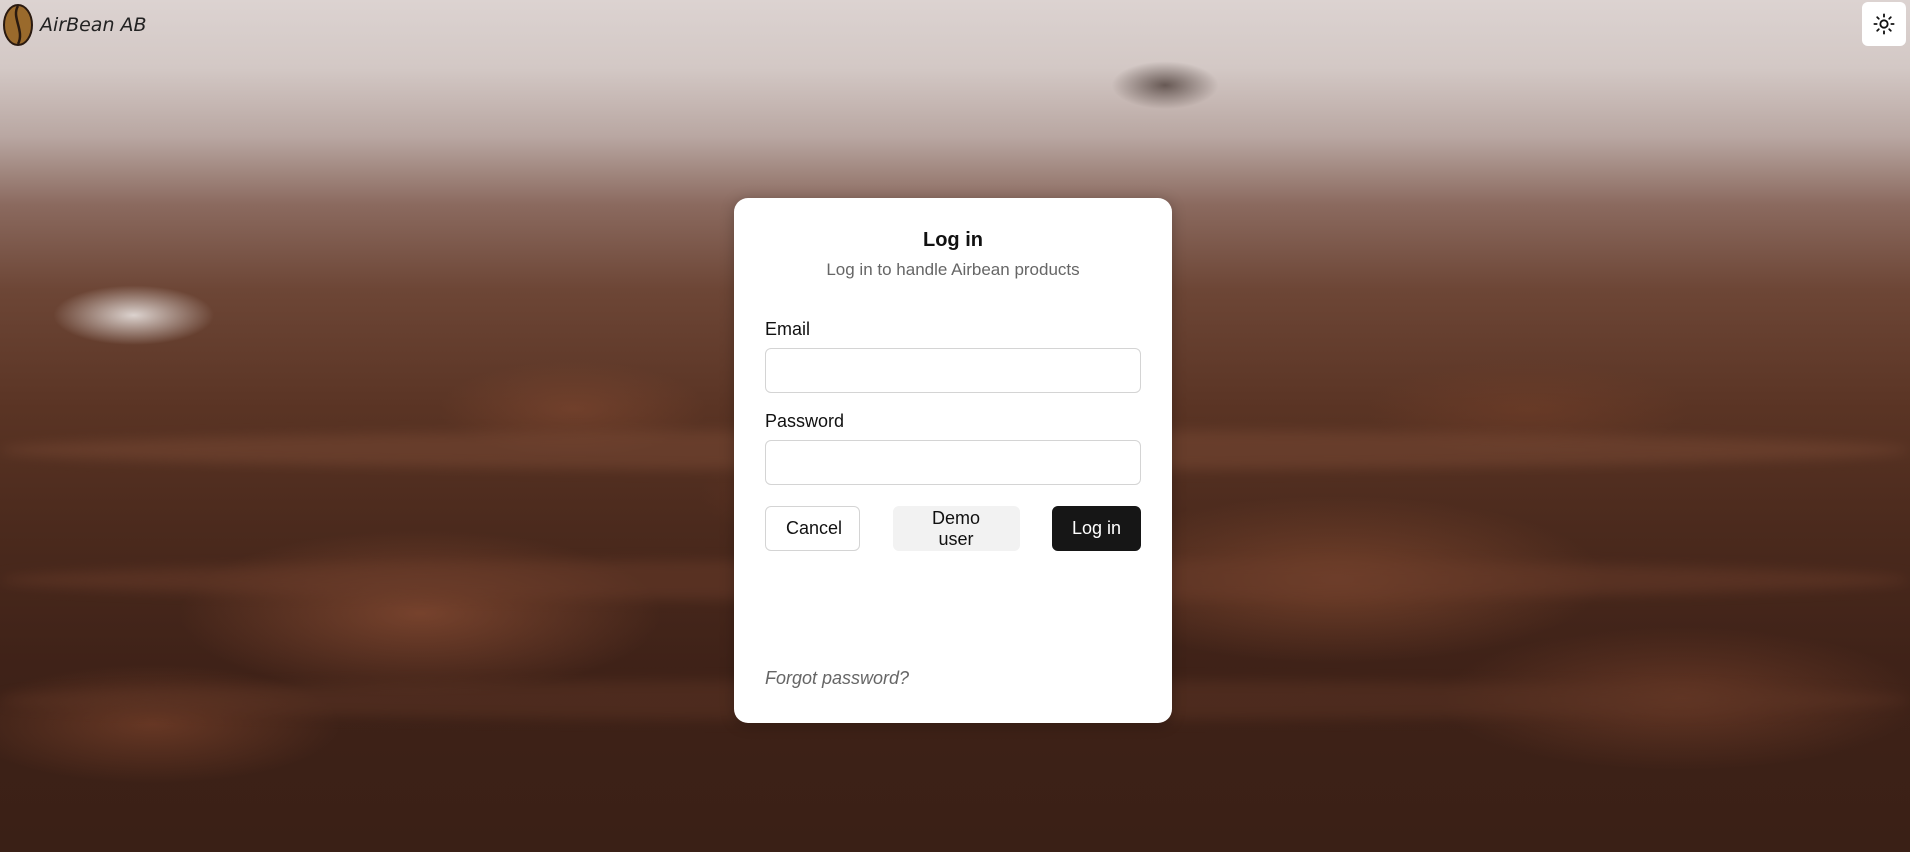 This screenshot has height=852, width=1910. What do you see at coordinates (788, 329) in the screenshot?
I see `email-label: Email` at bounding box center [788, 329].